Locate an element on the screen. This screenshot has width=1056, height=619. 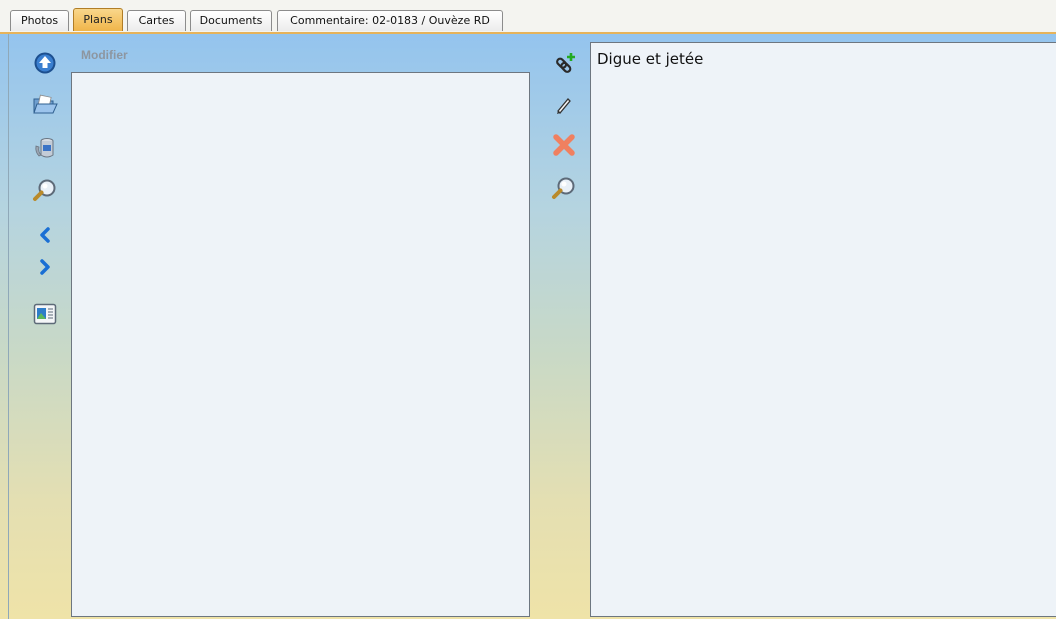
image-preview-icon is located at coordinates (45, 314).